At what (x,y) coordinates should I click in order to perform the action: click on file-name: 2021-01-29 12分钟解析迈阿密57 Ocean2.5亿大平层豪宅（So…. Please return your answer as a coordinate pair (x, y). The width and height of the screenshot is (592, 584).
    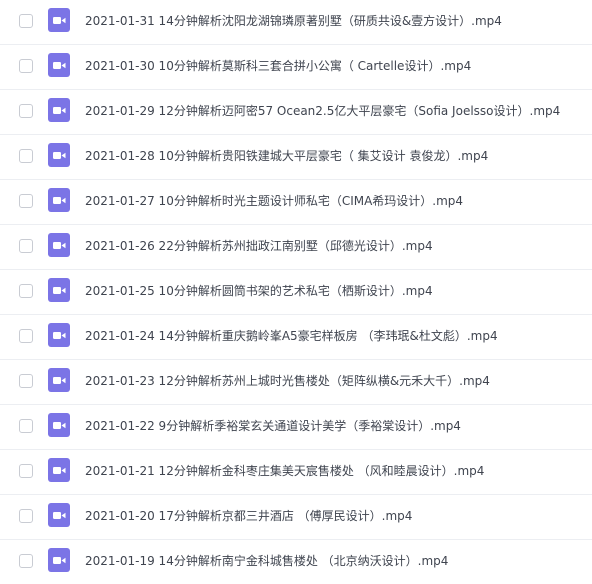
    Looking at the image, I should click on (322, 111).